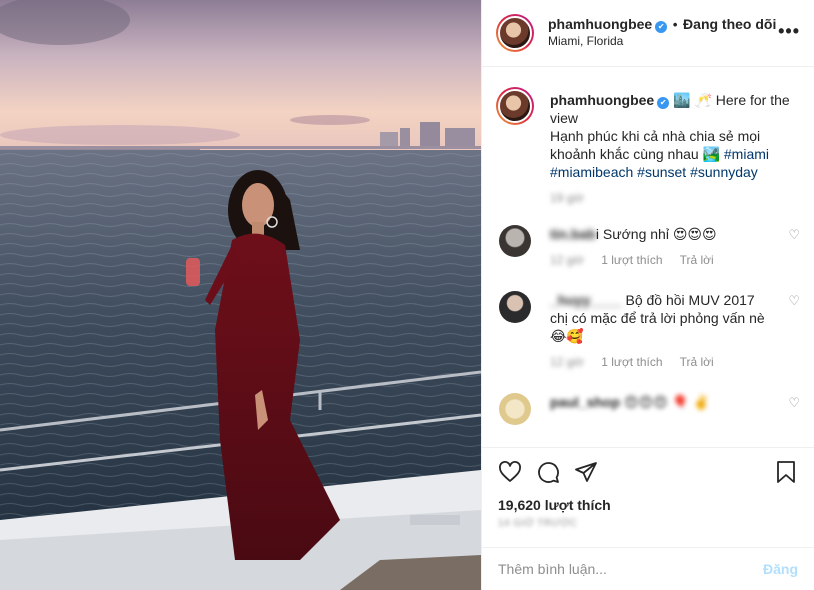 The image size is (814, 590). What do you see at coordinates (789, 31) in the screenshot?
I see `more-horizontal-icon: •••` at bounding box center [789, 31].